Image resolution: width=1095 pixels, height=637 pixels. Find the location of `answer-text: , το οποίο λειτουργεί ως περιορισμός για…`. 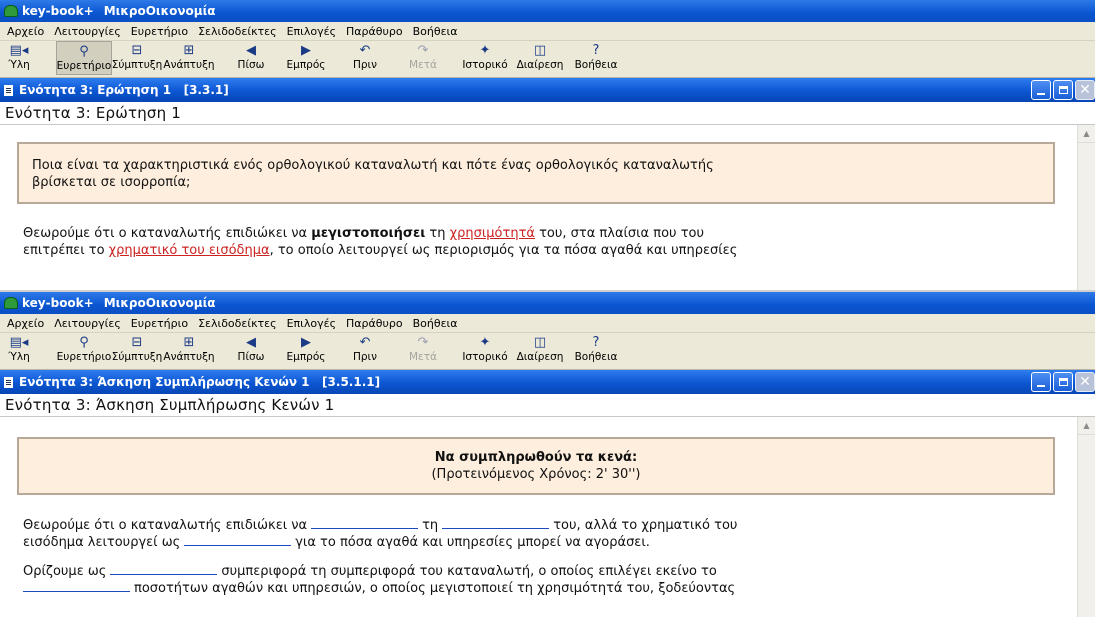

answer-text: , το οποίο λειτουργεί ως περιορισμός για… is located at coordinates (503, 250).